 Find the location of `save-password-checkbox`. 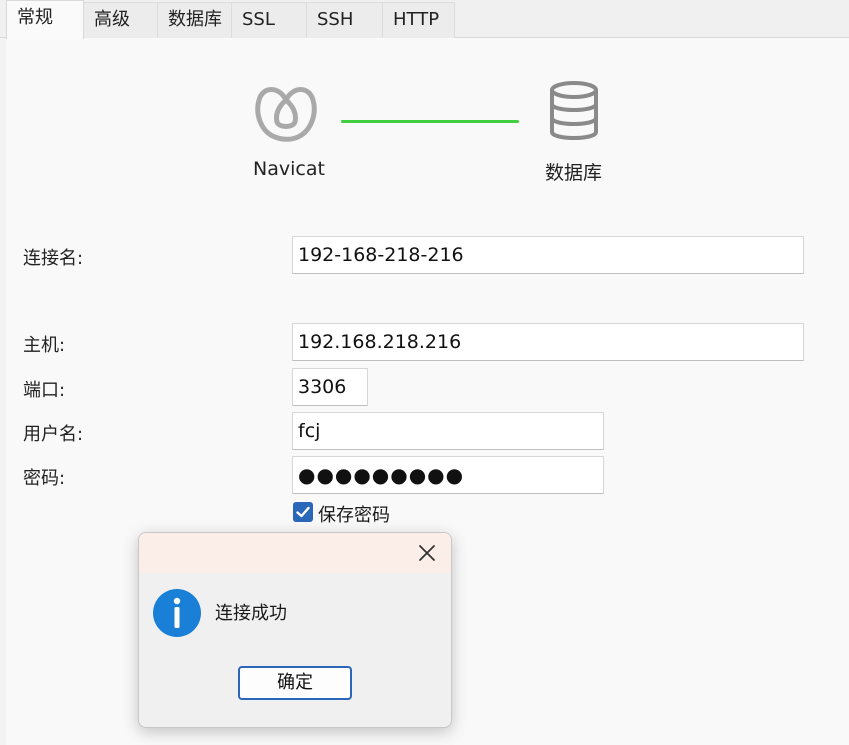

save-password-checkbox is located at coordinates (303, 512).